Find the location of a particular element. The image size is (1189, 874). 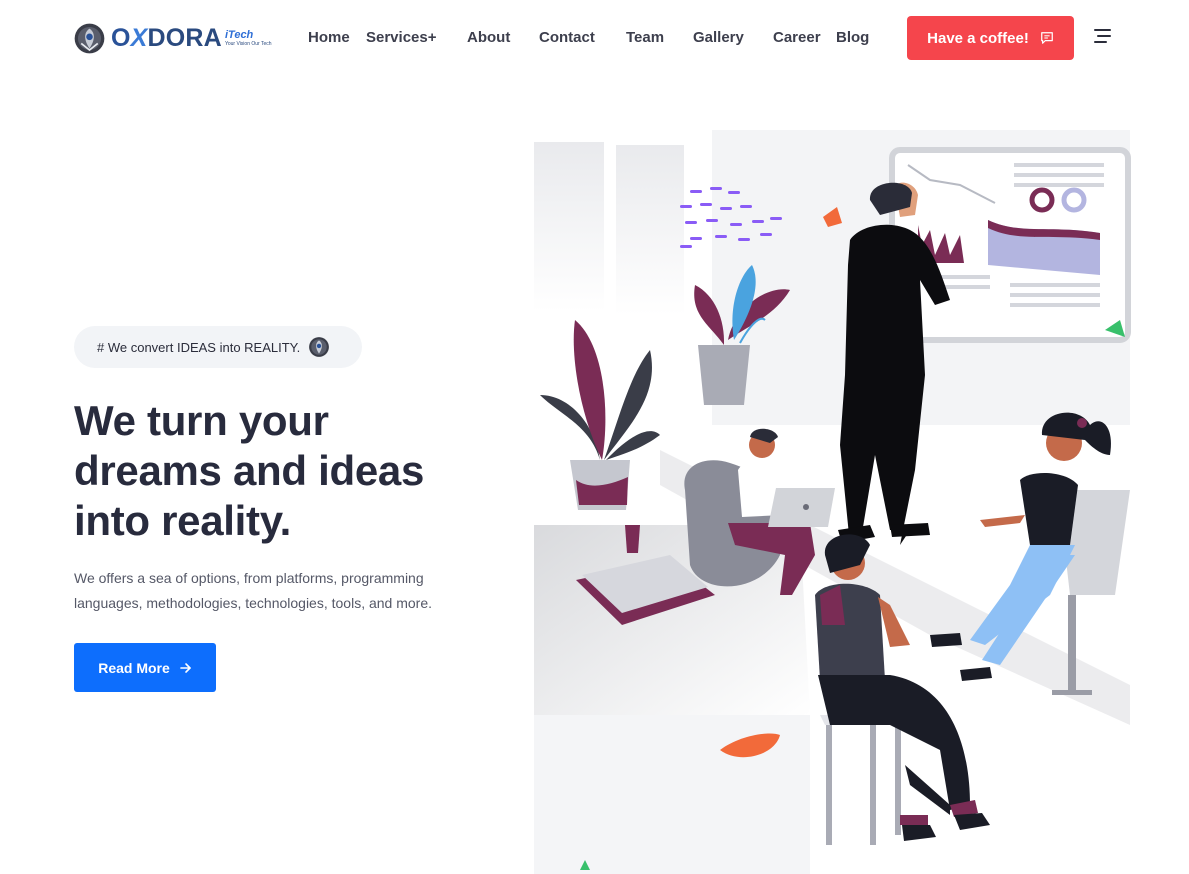

nav-team: Team is located at coordinates (645, 37).